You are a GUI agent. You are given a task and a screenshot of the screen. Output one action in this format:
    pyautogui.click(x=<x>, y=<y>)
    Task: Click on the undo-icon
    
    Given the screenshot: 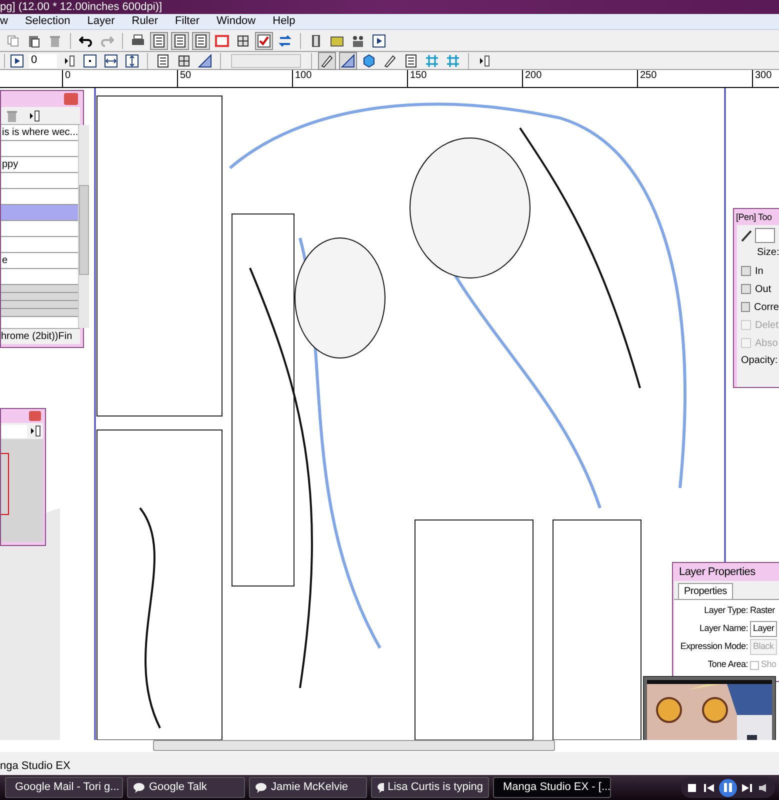 What is the action you would take?
    pyautogui.click(x=86, y=41)
    